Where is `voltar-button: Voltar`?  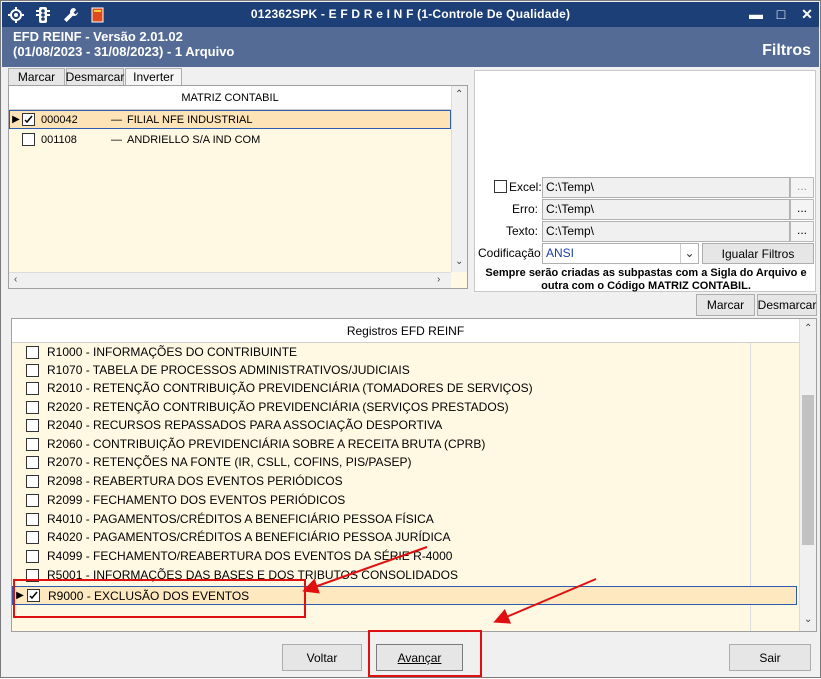
voltar-button: Voltar is located at coordinates (322, 657).